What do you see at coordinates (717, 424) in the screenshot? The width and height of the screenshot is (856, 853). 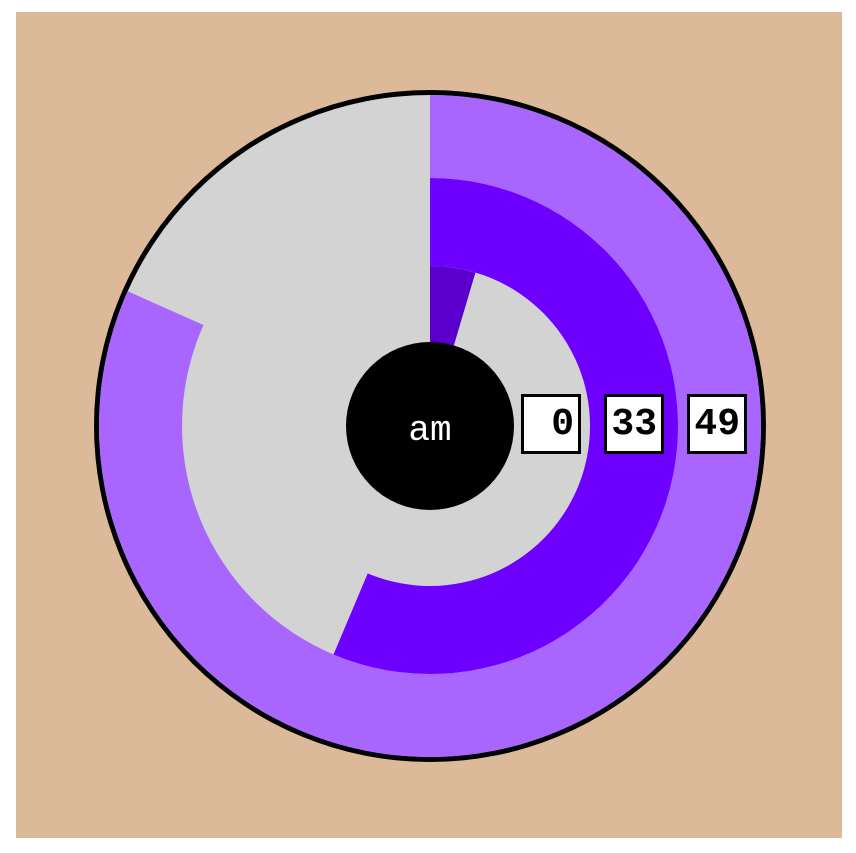 I see `seconds-display: 49` at bounding box center [717, 424].